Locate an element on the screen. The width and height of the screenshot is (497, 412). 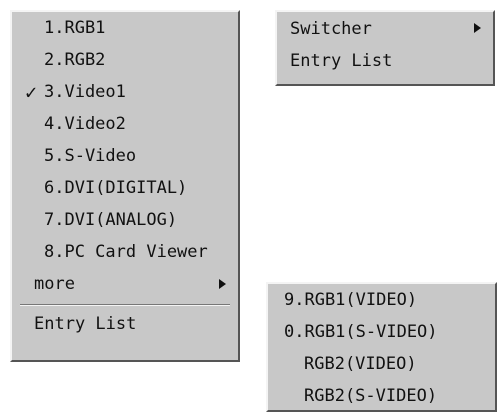
menu-item-video1: ✓ 3.Video1 is located at coordinates (125, 92).